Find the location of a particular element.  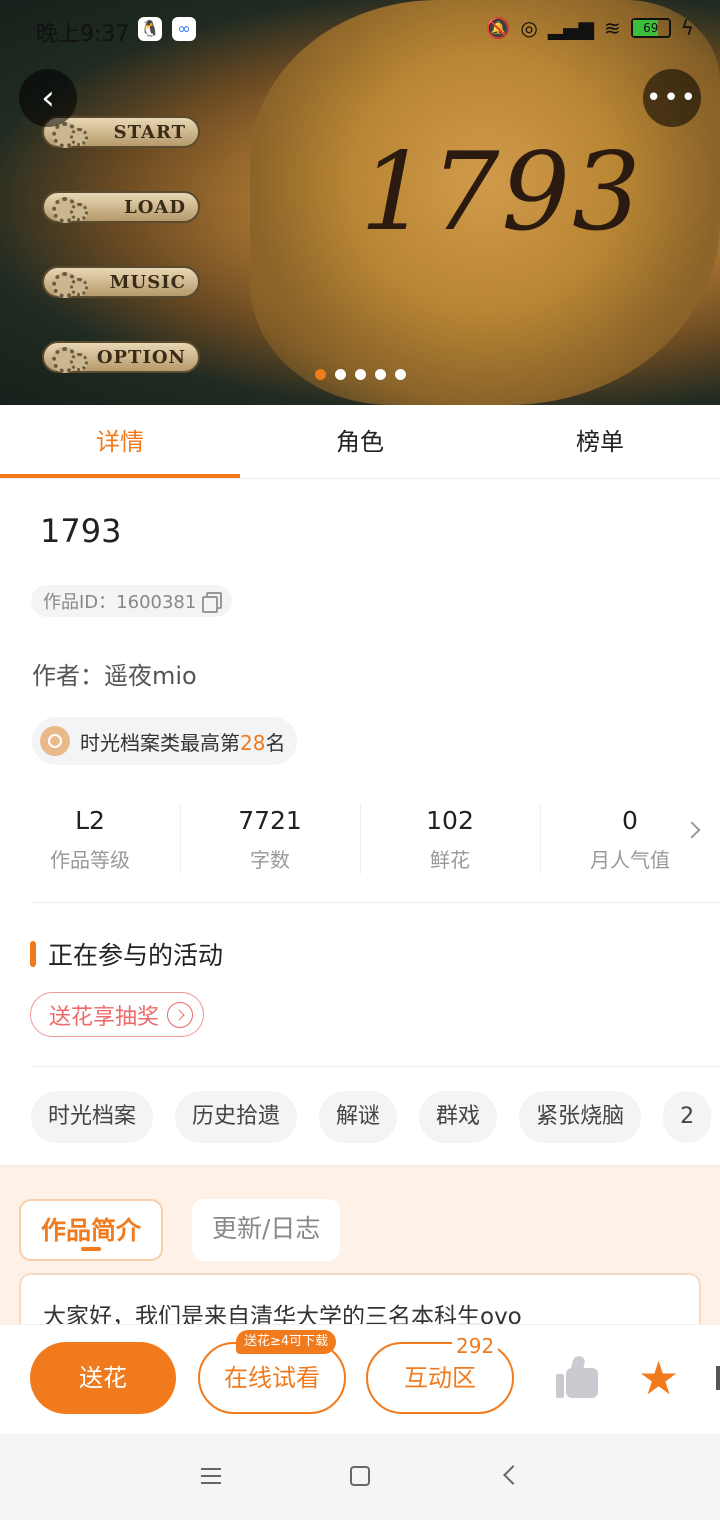

charging-icon: ϟ is located at coordinates (687, 28).